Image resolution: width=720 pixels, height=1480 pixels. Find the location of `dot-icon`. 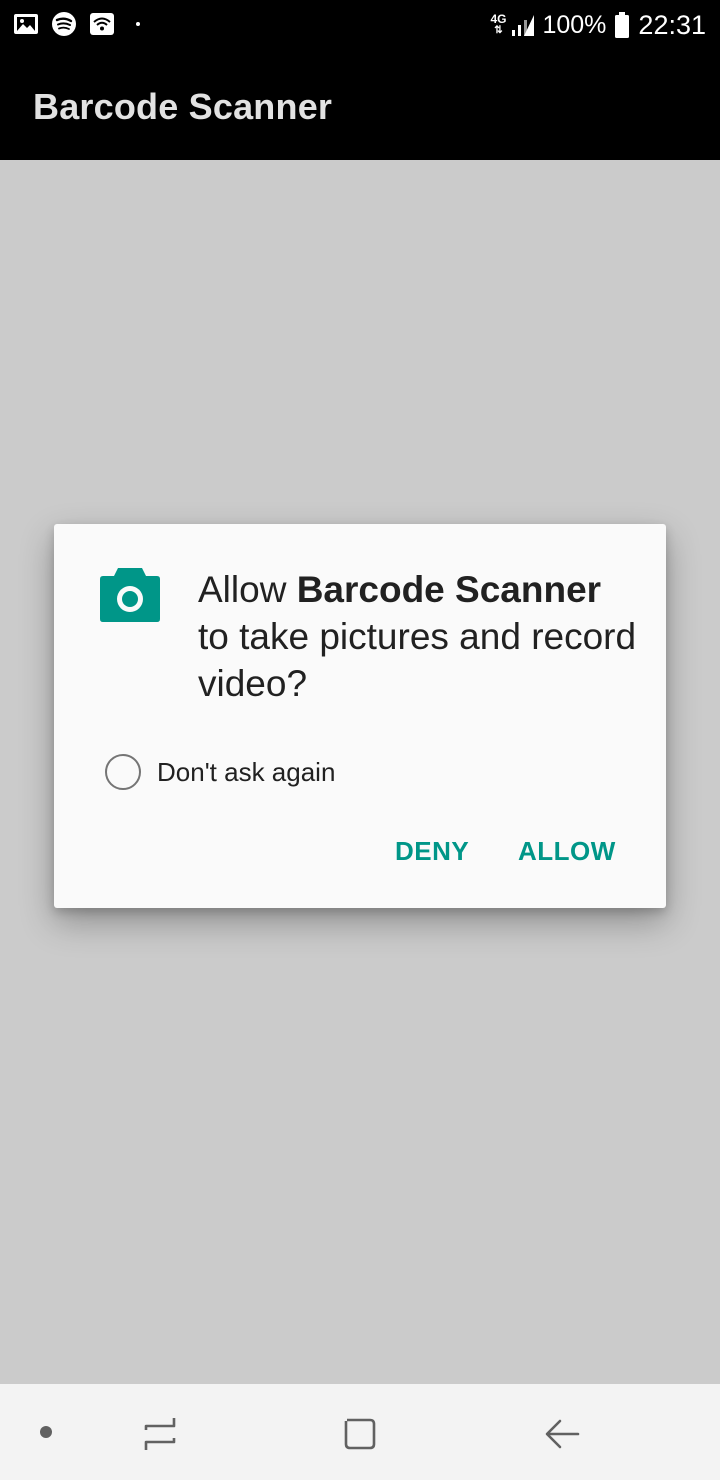

dot-icon is located at coordinates (46, 1432).